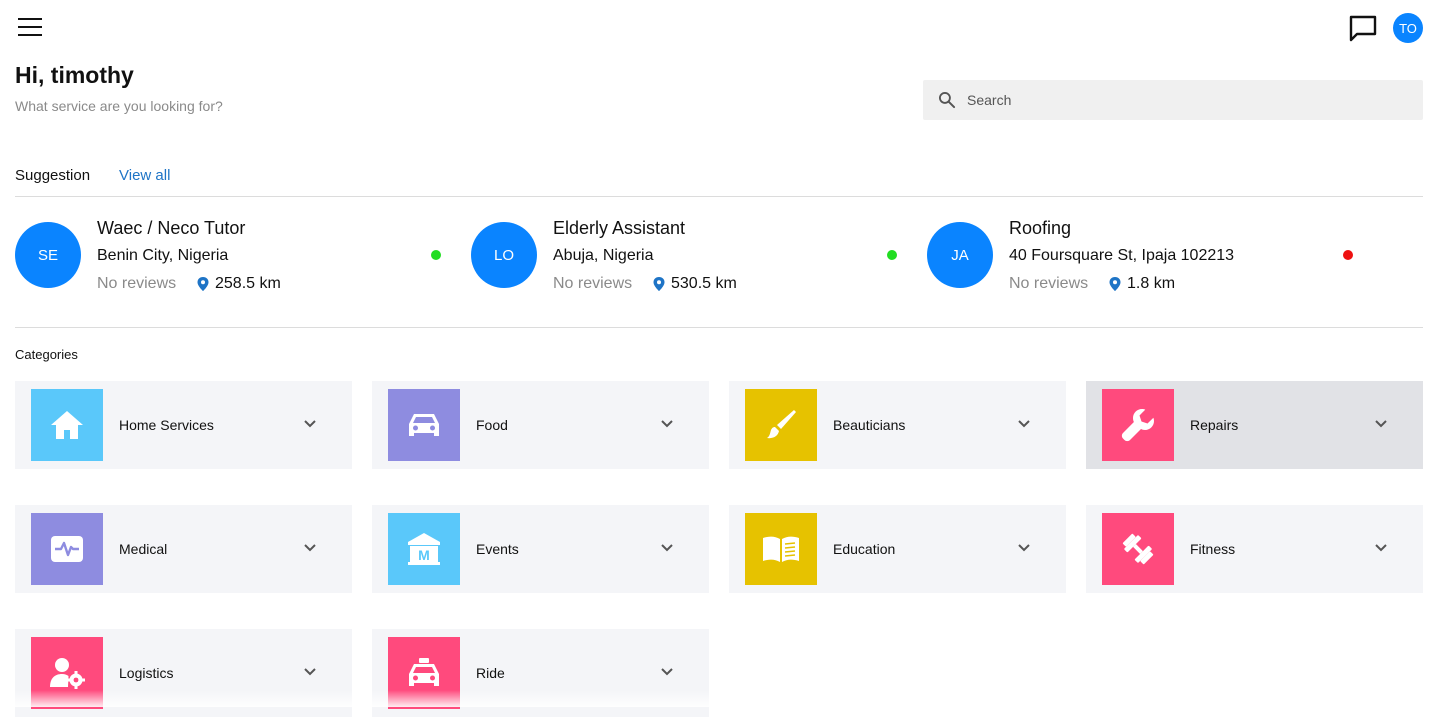 The image size is (1431, 717). I want to click on category-repairs: Repairs, so click(1254, 425).